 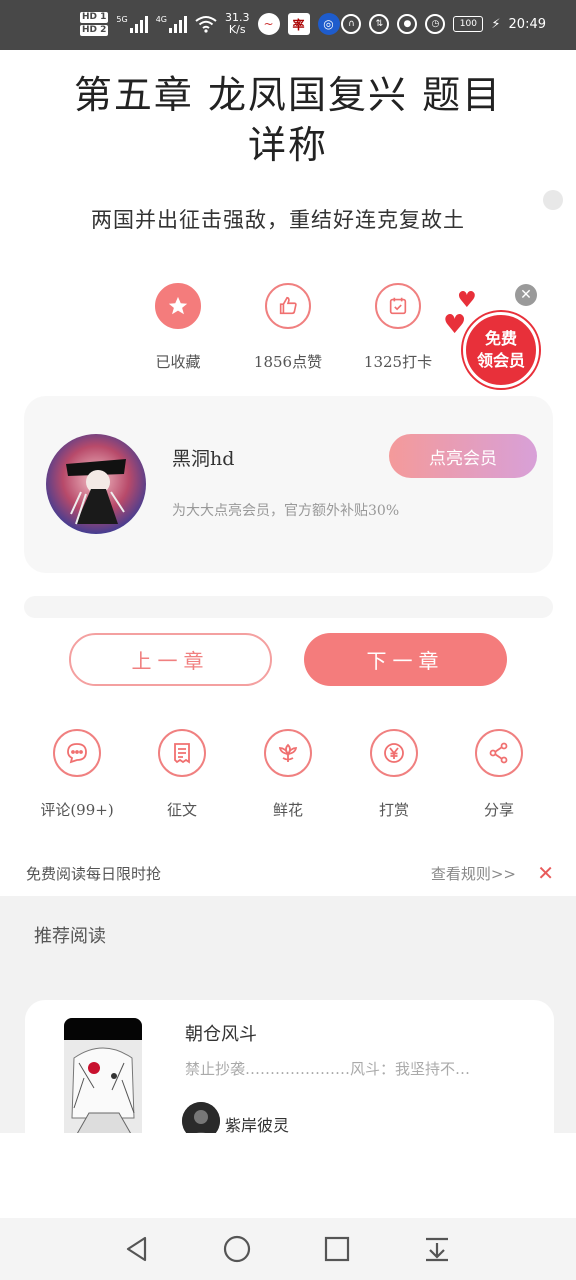 I want to click on headset-icon: ∩, so click(x=351, y=24).